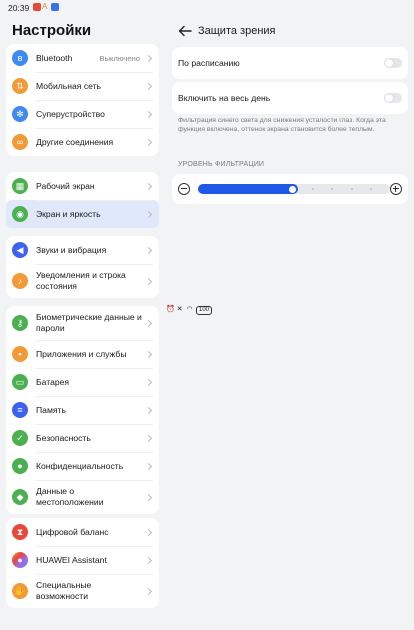  What do you see at coordinates (20, 281) in the screenshot?
I see `bell-icon: ♪` at bounding box center [20, 281].